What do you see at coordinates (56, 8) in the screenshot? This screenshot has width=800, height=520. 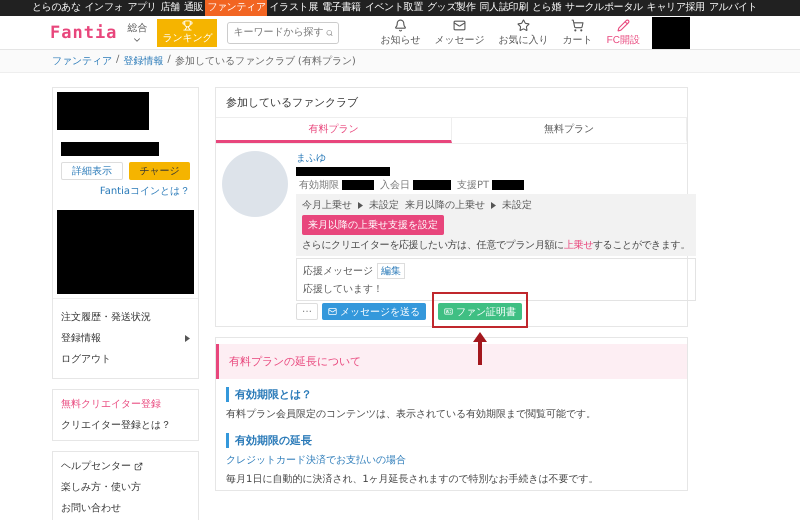 I see `top-nav-link: とらのあな` at bounding box center [56, 8].